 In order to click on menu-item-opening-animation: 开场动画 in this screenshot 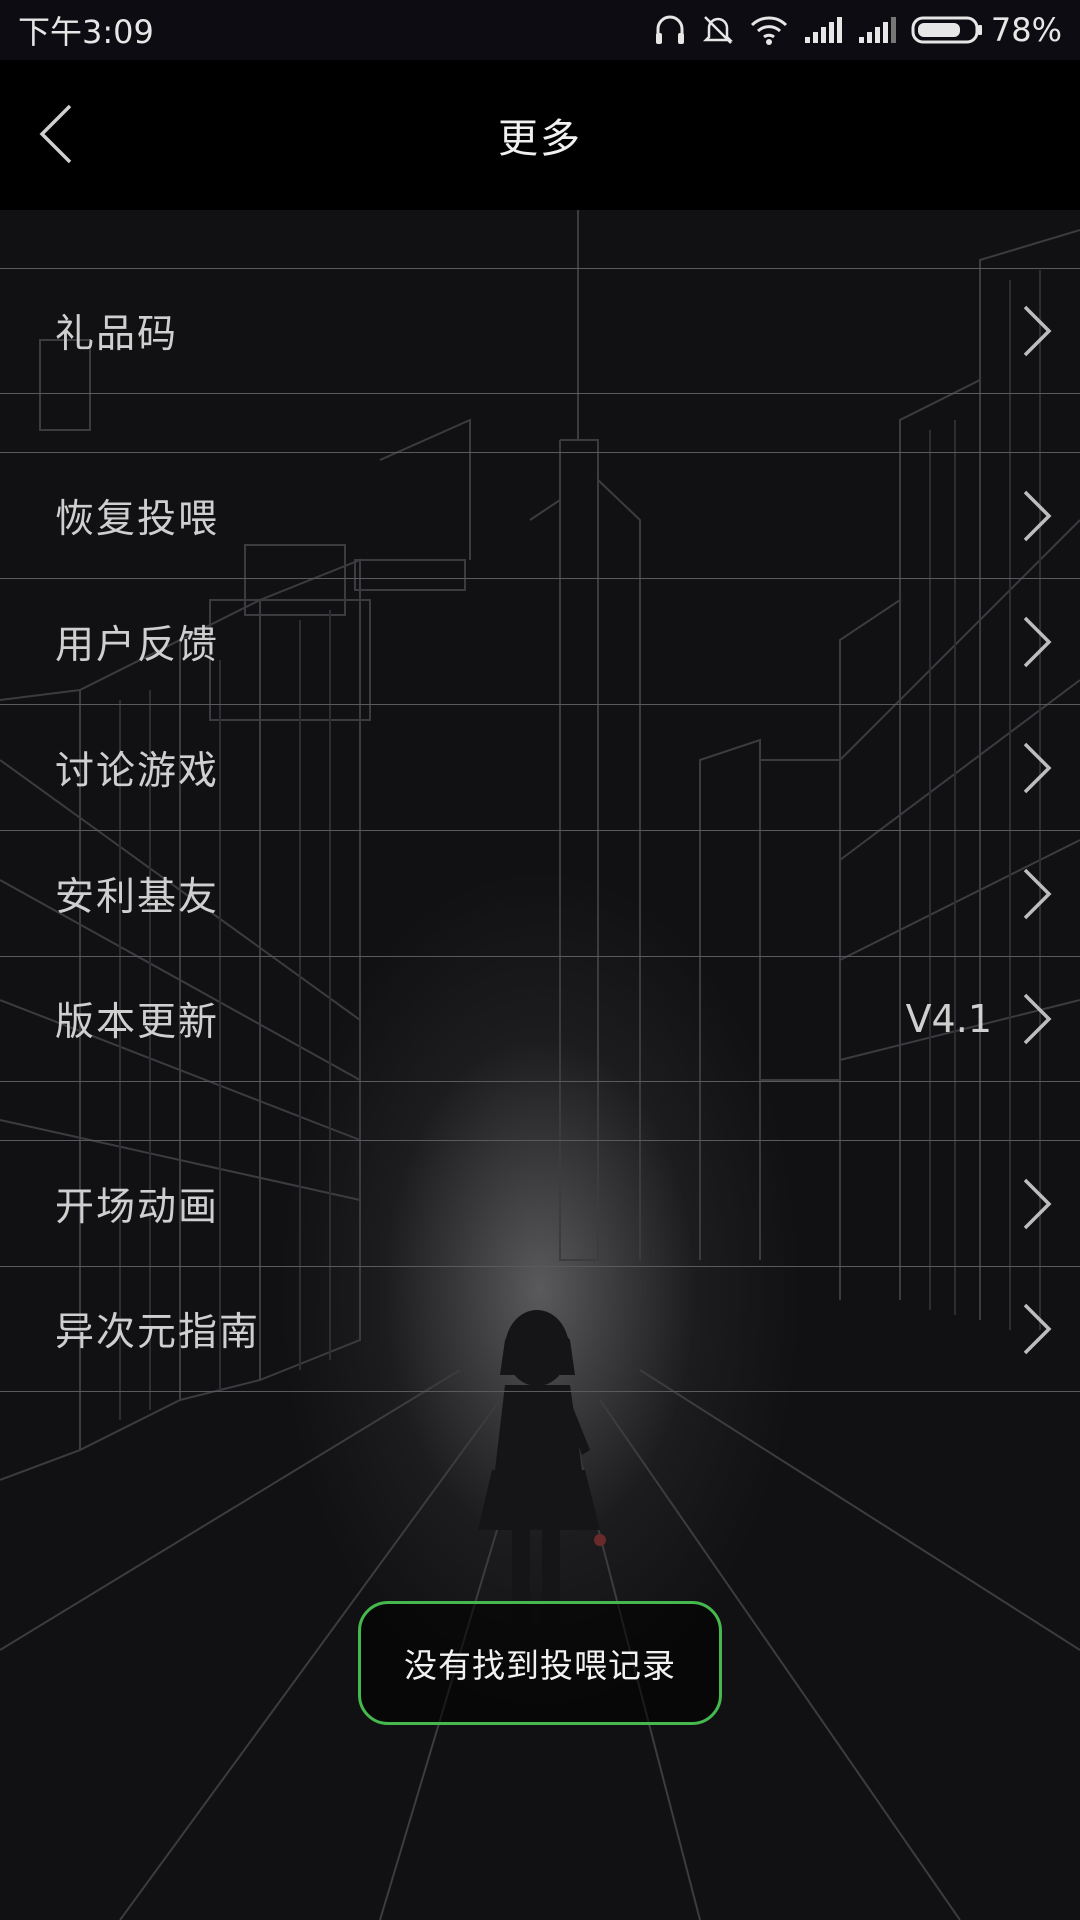, I will do `click(540, 1203)`.